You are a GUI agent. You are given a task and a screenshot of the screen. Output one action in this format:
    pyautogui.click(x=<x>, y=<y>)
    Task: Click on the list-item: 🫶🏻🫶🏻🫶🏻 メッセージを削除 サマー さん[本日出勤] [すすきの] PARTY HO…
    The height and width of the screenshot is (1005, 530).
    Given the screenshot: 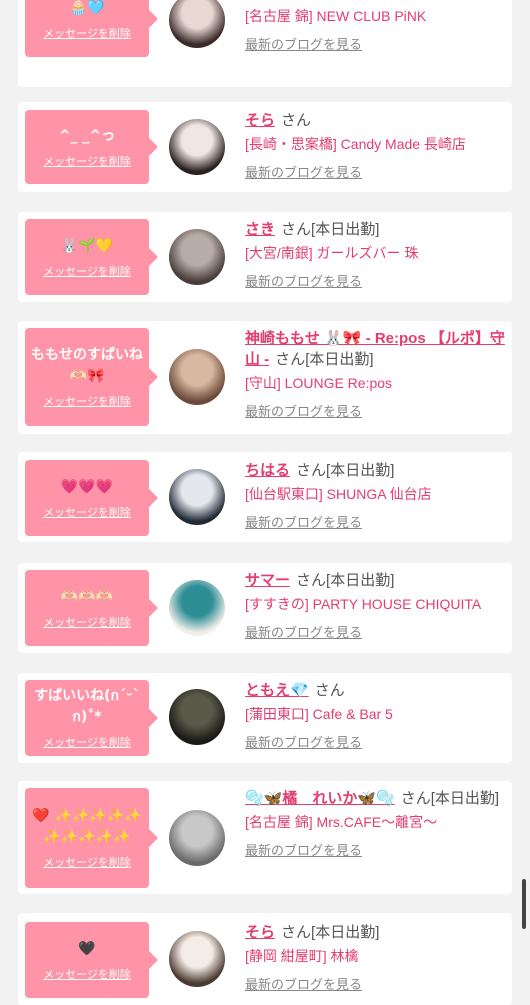 What is the action you would take?
    pyautogui.click(x=265, y=608)
    